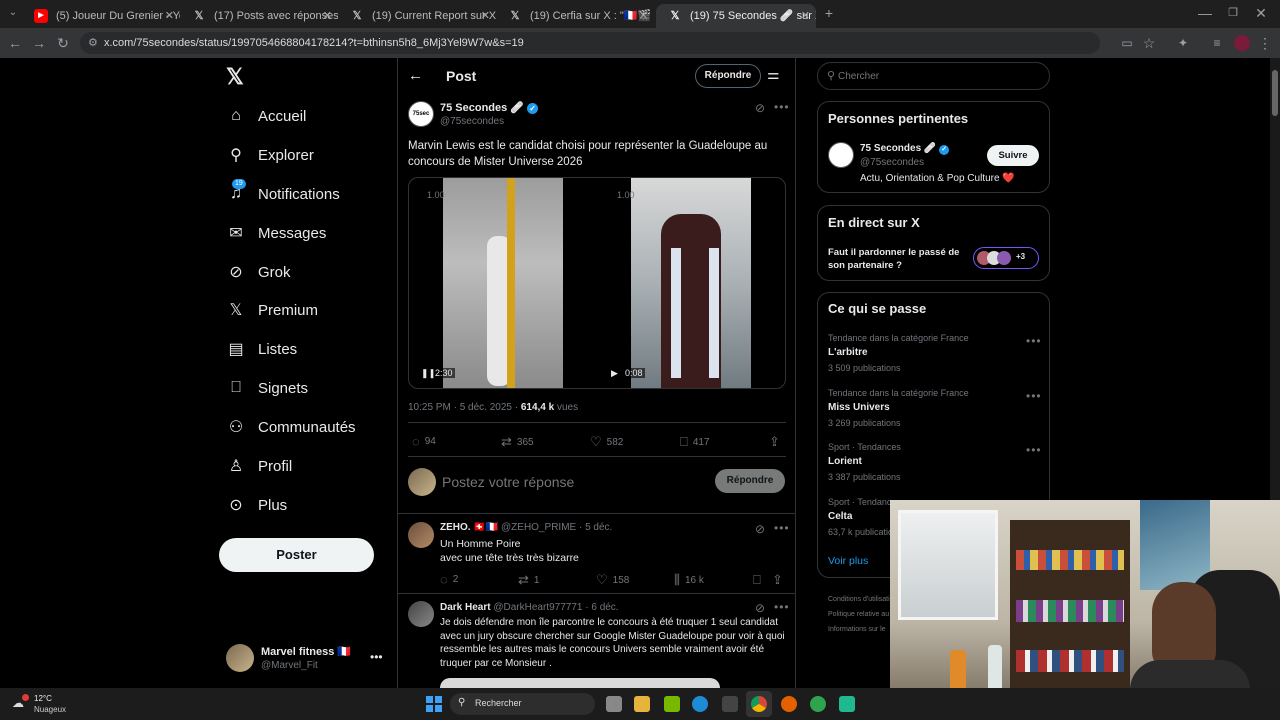  What do you see at coordinates (614, 704) in the screenshot?
I see `task-view-icon` at bounding box center [614, 704].